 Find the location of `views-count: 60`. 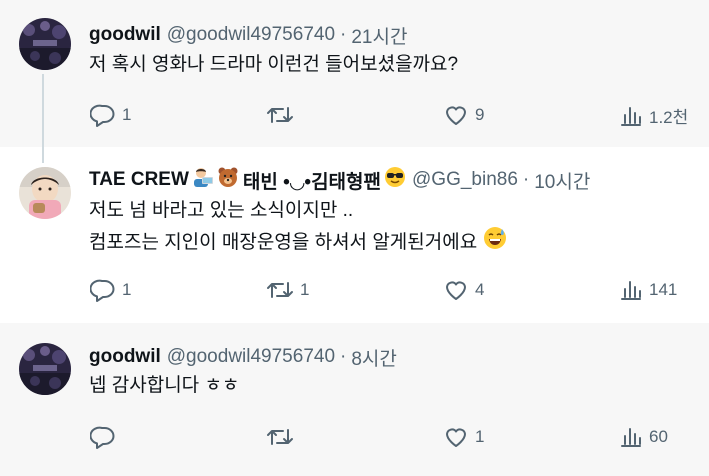

views-count: 60 is located at coordinates (658, 436).